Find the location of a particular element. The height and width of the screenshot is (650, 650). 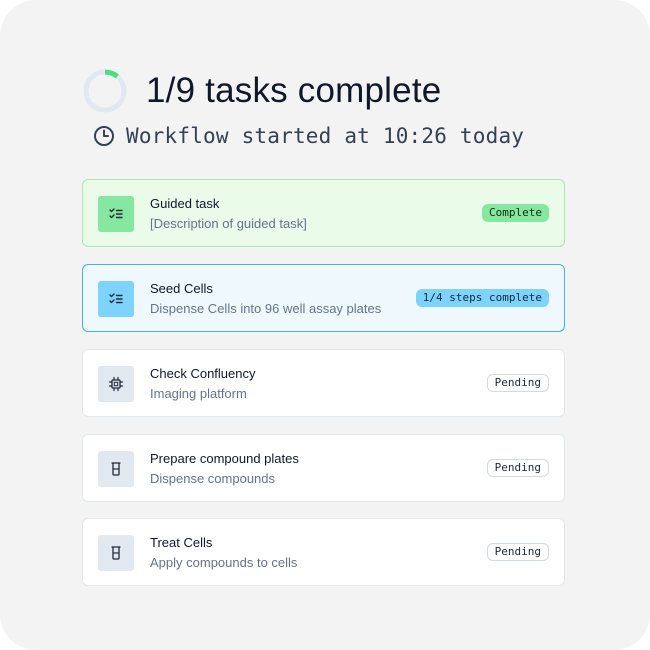

workflow-start-info: Workflow started at 10:26 today is located at coordinates (308, 136).